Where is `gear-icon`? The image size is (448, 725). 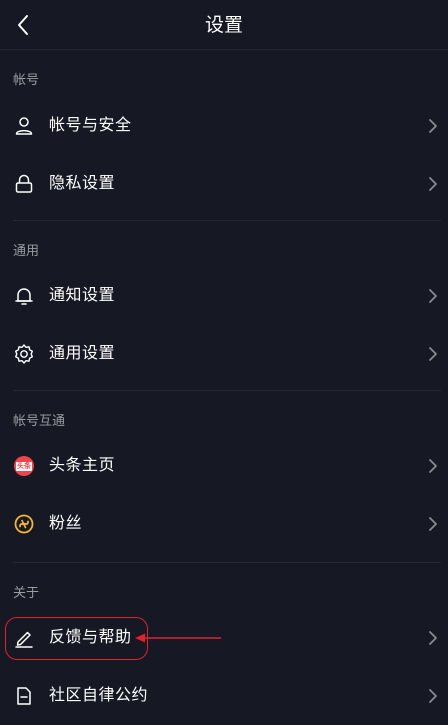 gear-icon is located at coordinates (24, 354).